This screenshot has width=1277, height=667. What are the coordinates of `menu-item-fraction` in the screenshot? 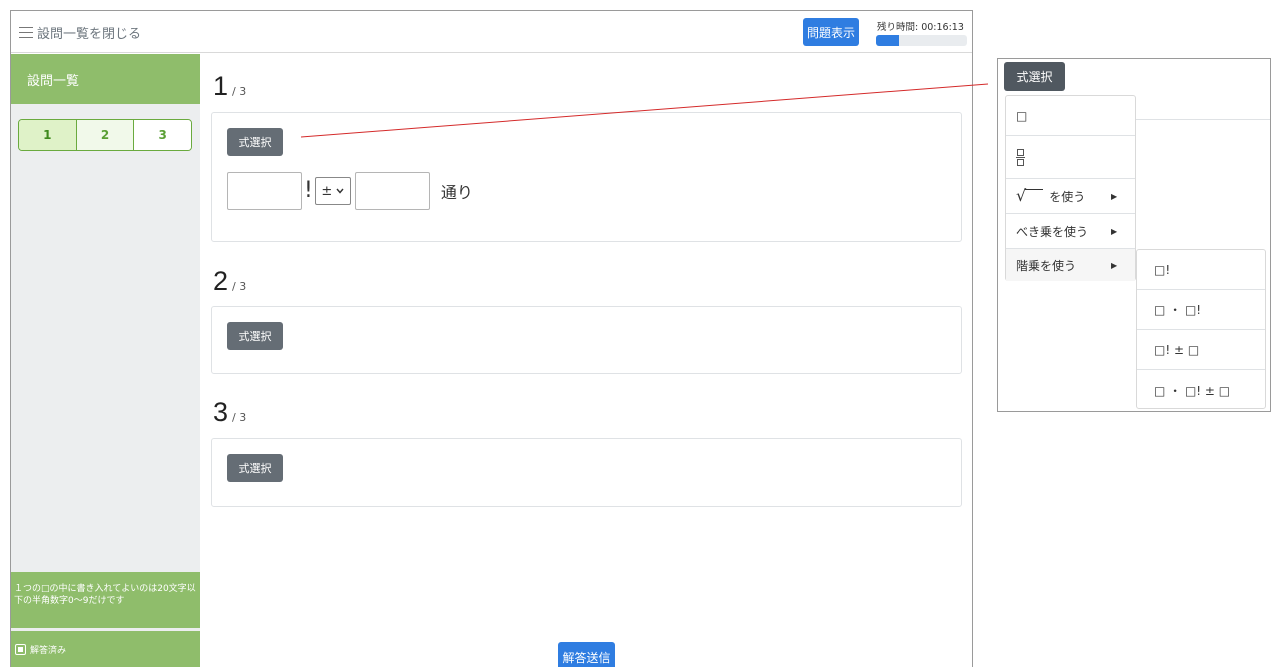 It's located at (1070, 157).